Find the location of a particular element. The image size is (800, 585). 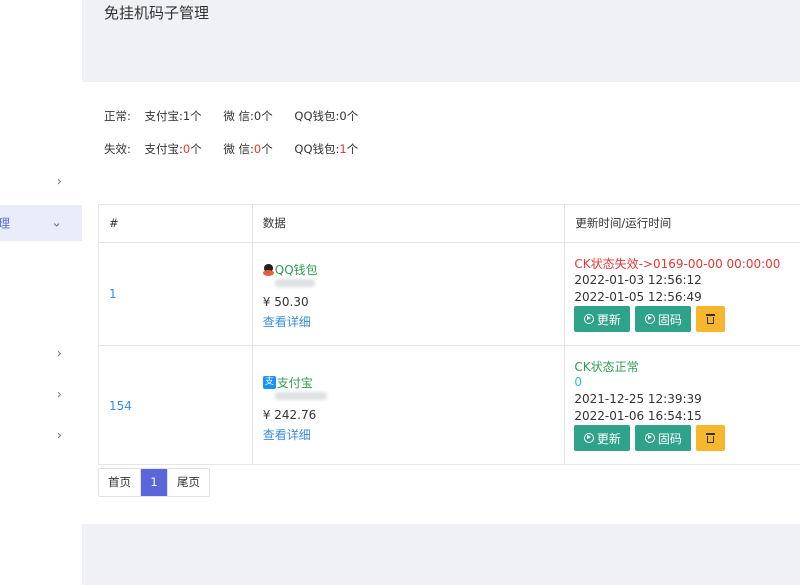

page-1-button: 1 is located at coordinates (154, 482).